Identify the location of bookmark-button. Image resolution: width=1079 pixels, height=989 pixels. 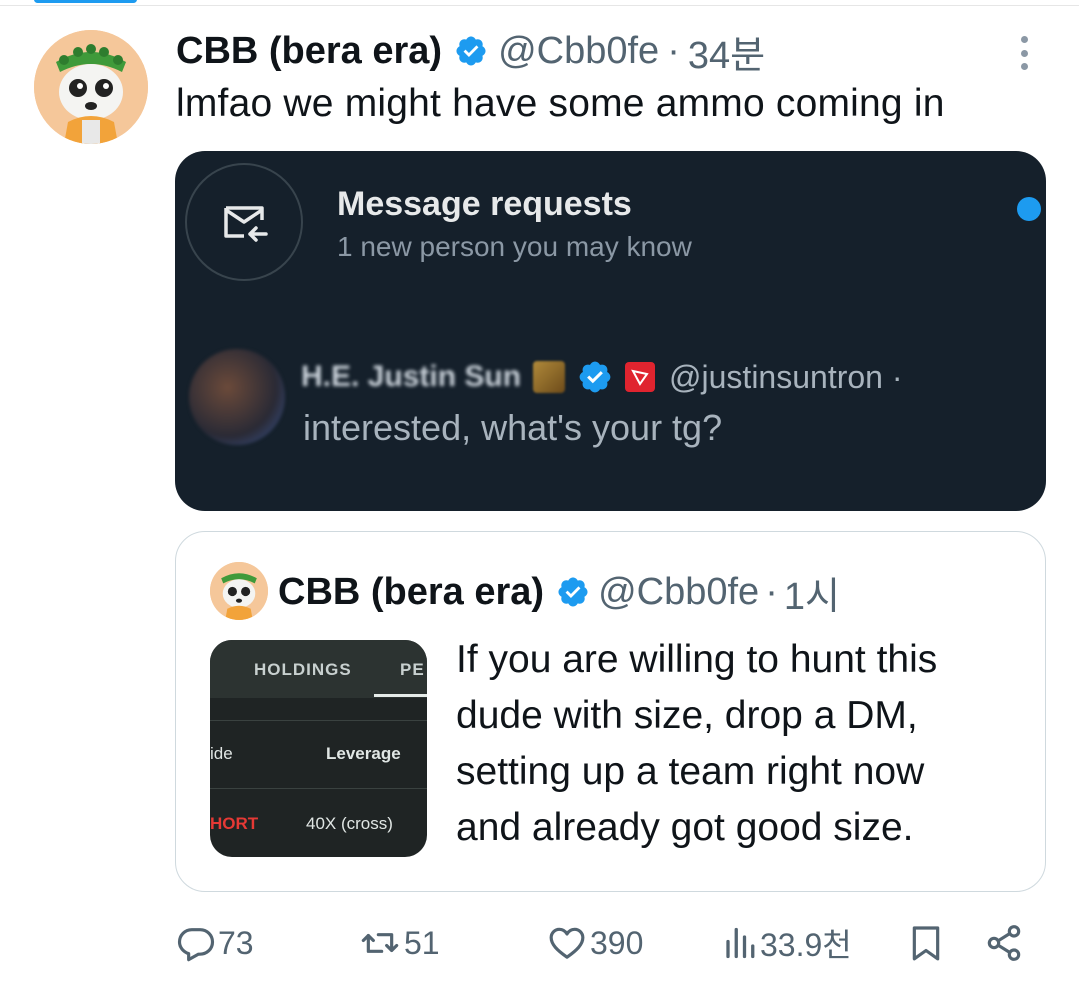
(926, 943).